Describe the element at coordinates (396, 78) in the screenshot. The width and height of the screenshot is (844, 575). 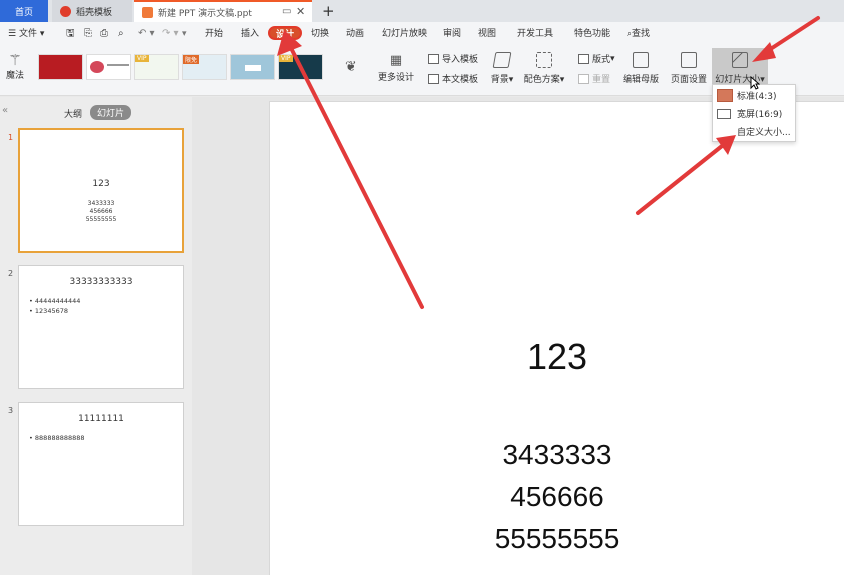
I see `more-design-label: 更多设计` at that location.